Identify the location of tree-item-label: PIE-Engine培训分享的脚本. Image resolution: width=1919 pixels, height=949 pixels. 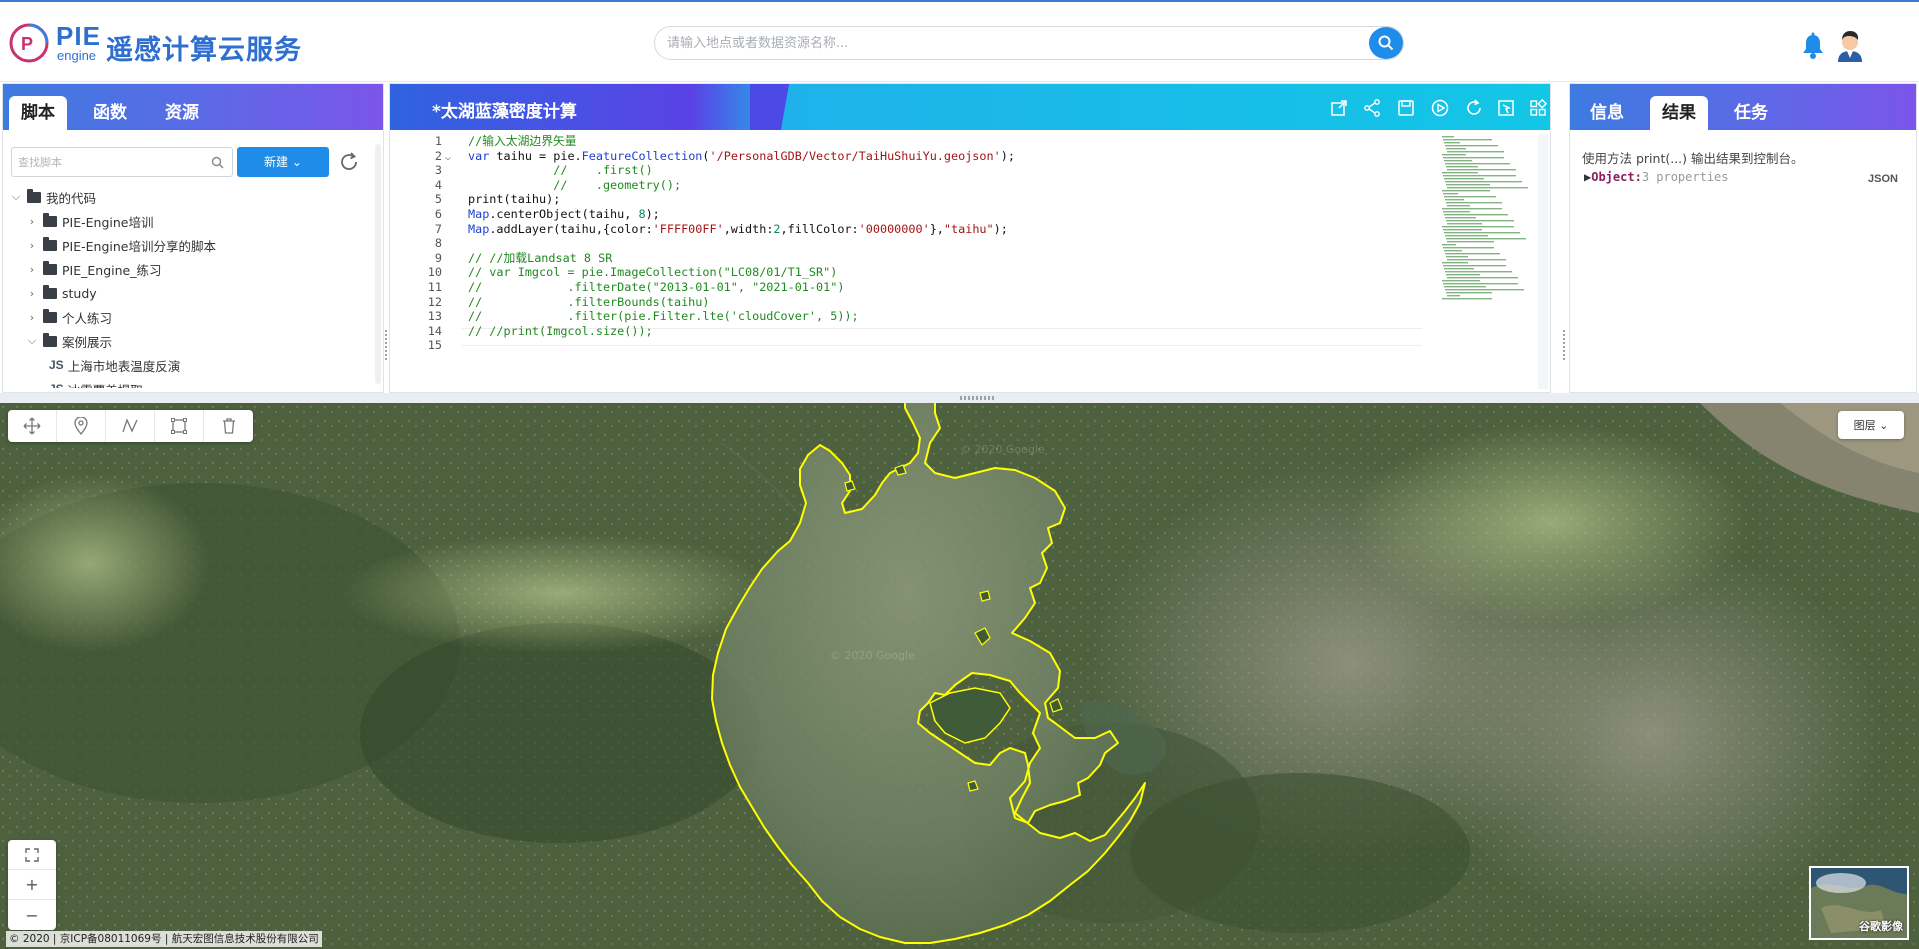
(139, 246).